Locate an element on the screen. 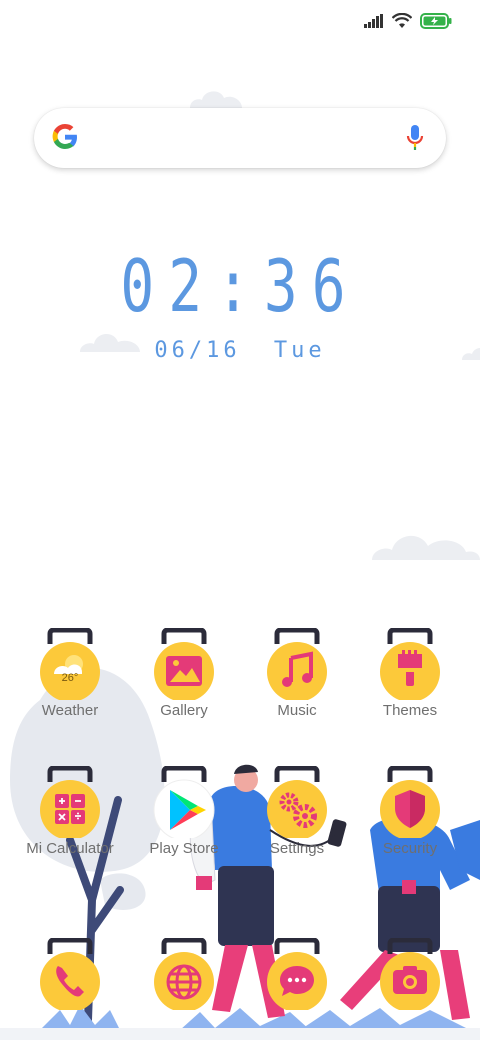 This screenshot has width=480, height=1040. calculator-icon is located at coordinates (70, 802).